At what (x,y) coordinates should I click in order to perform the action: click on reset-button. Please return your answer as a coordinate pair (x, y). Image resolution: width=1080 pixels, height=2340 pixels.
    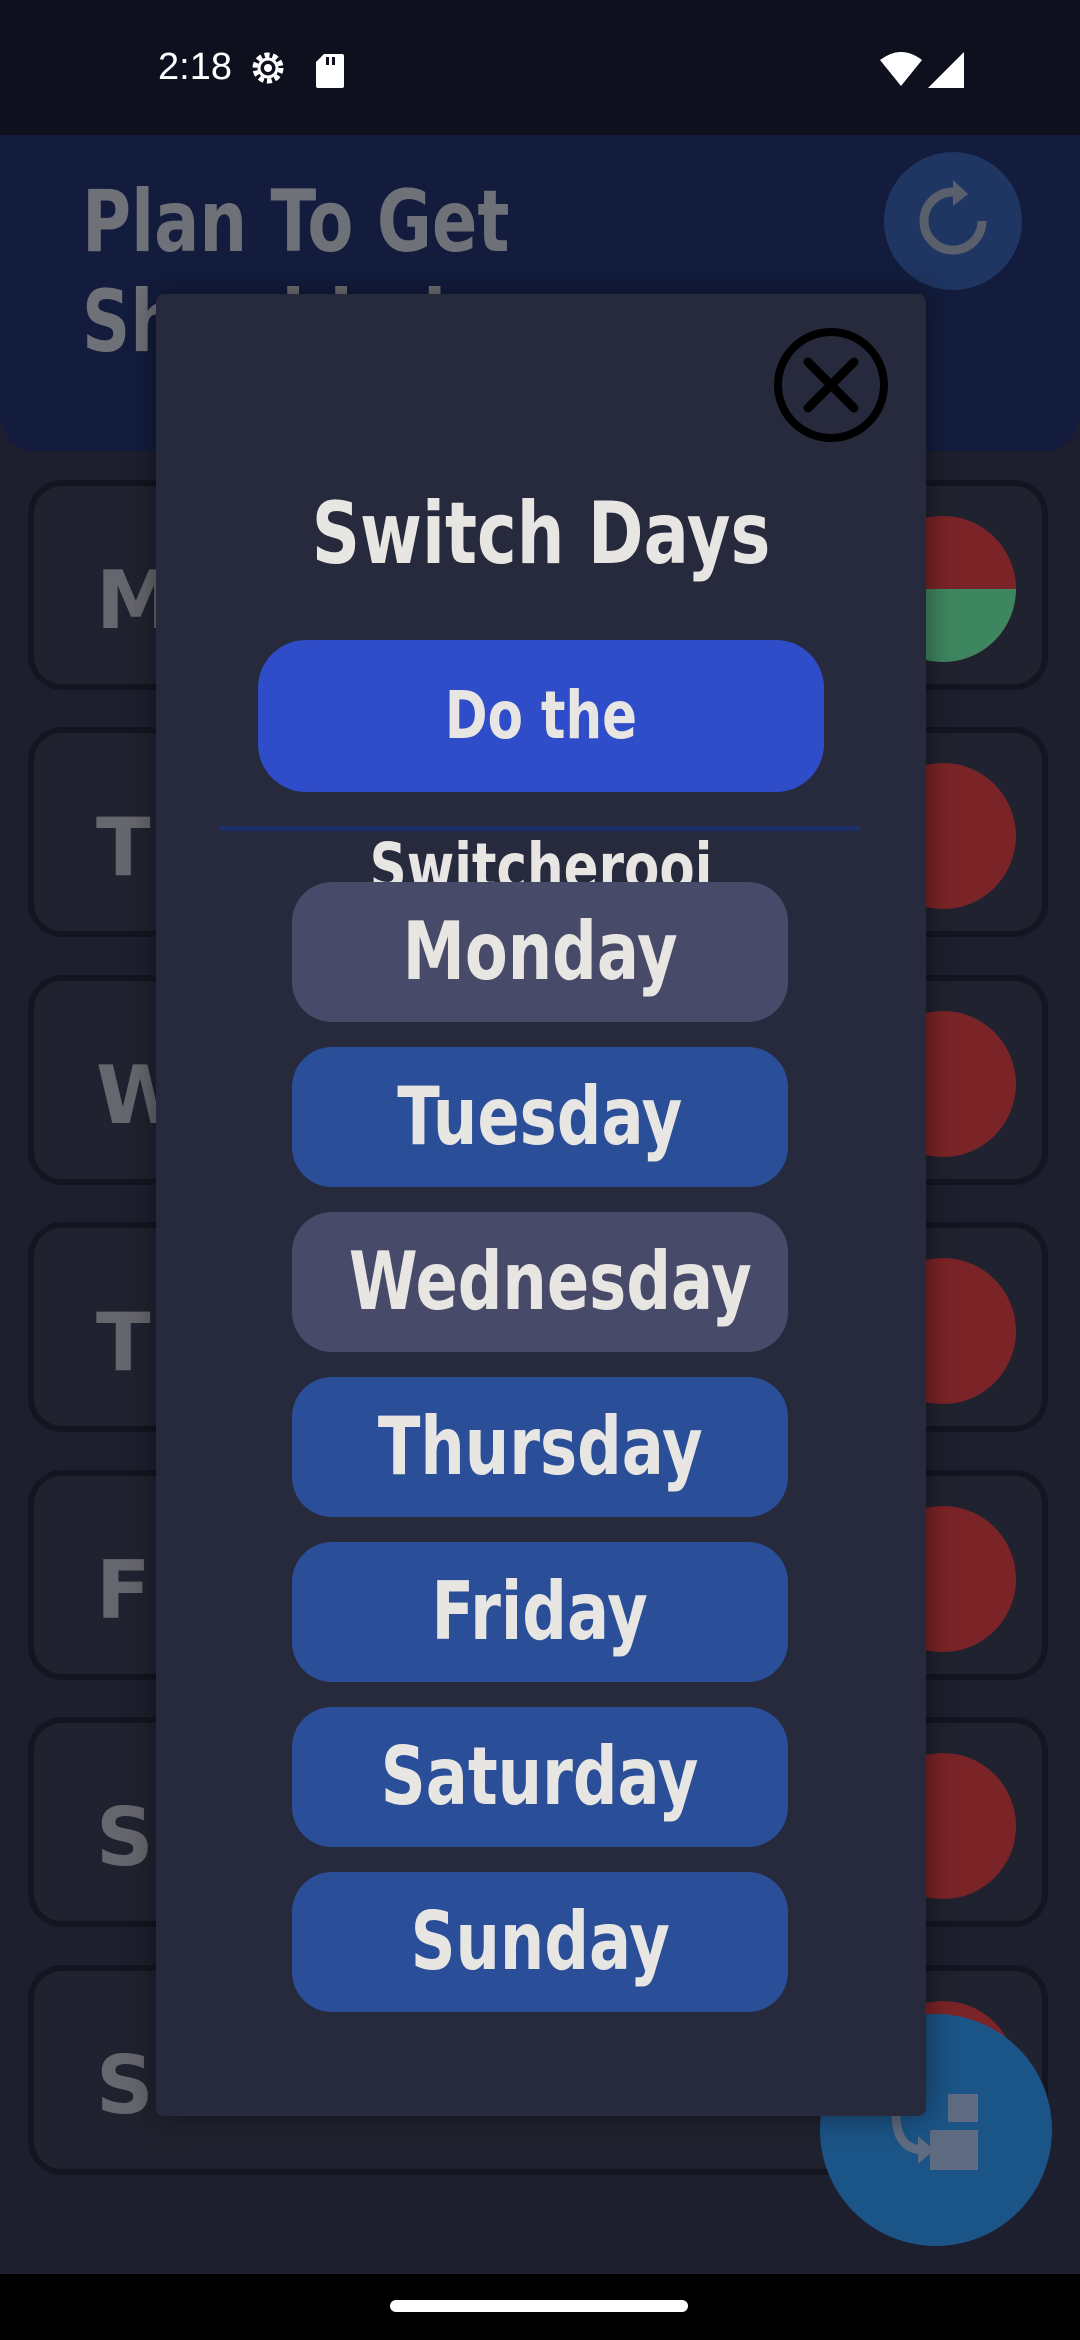
    Looking at the image, I should click on (953, 221).